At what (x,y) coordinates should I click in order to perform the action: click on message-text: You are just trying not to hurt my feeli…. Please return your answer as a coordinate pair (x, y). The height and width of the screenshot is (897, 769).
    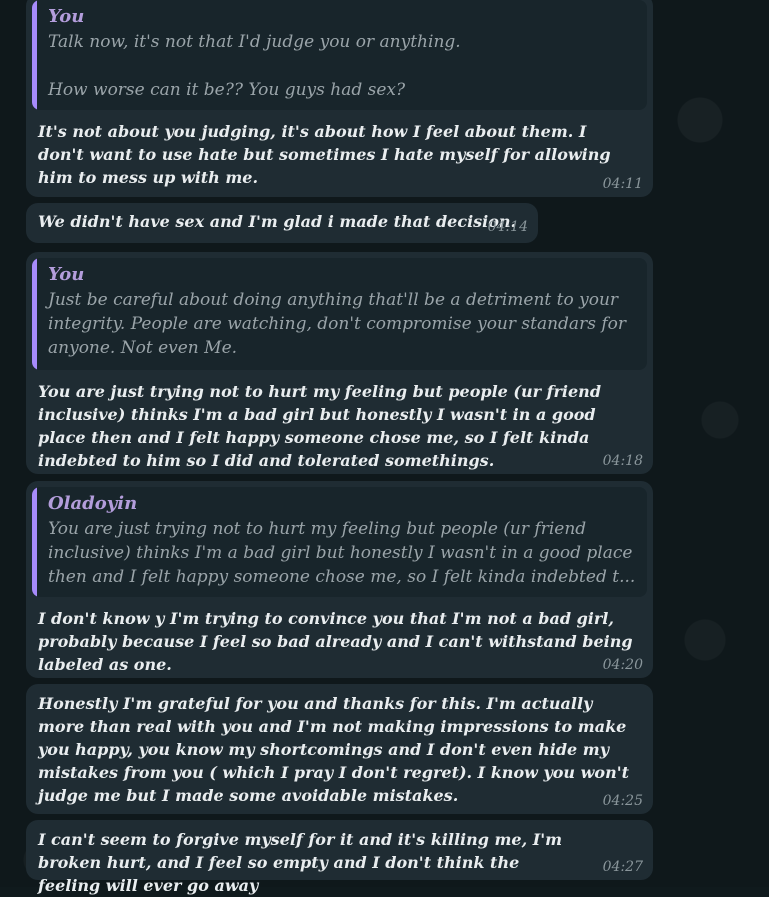
    Looking at the image, I should click on (319, 426).